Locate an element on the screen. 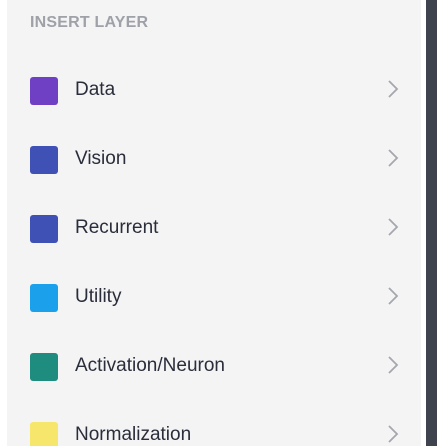  layer-category-label: Normalization is located at coordinates (133, 434).